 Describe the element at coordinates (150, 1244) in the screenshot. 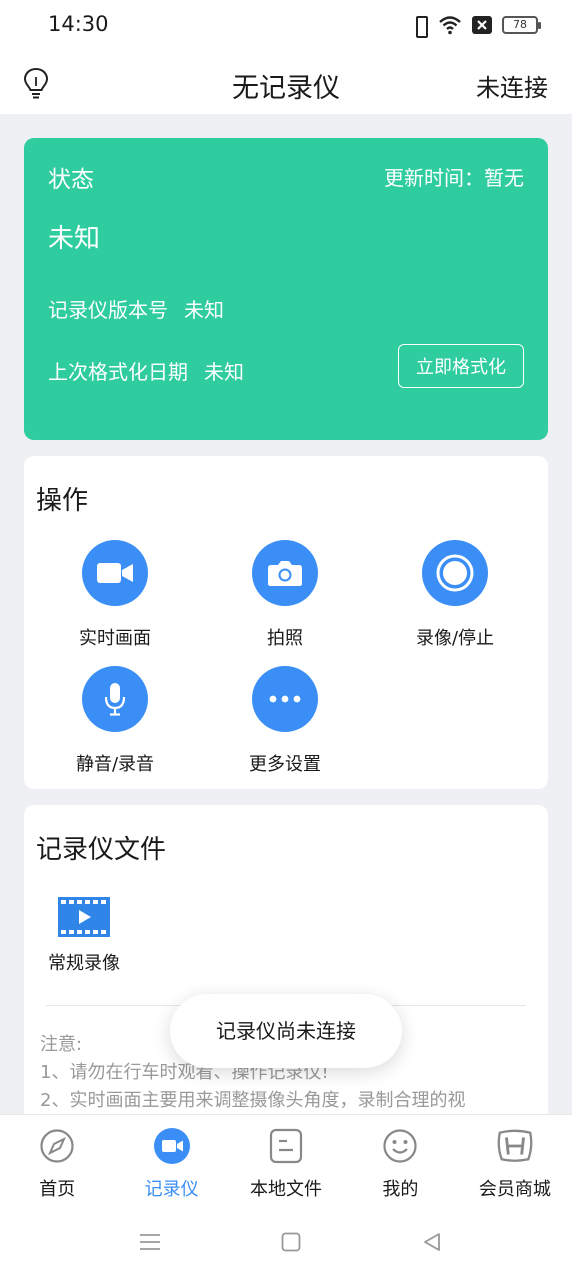

I see `menu-icon` at that location.